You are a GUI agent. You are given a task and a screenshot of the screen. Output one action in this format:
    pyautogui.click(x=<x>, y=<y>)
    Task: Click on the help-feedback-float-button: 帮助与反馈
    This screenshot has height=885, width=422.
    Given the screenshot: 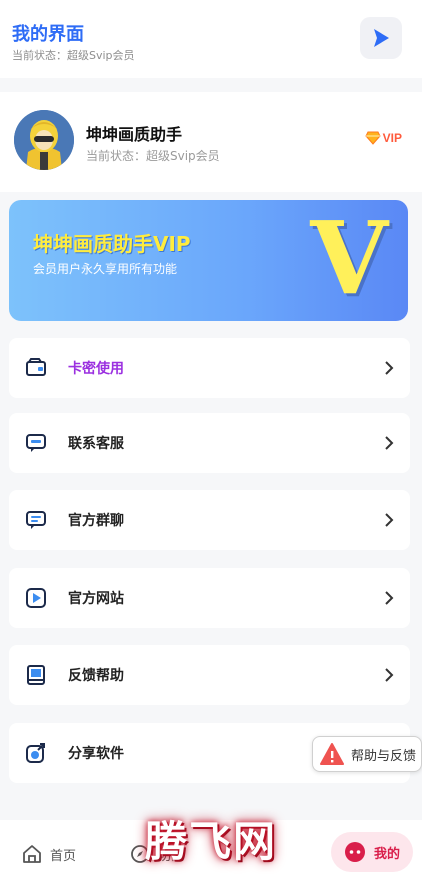 What is the action you would take?
    pyautogui.click(x=367, y=754)
    